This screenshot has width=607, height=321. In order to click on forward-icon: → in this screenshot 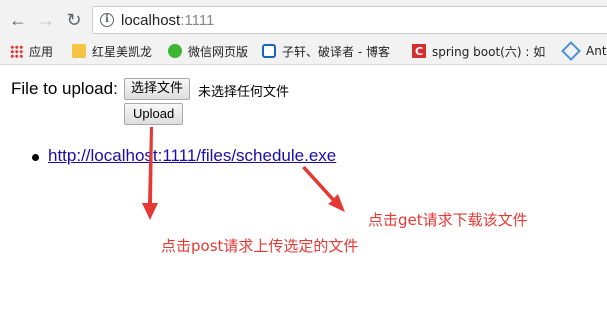, I will do `click(46, 20)`.